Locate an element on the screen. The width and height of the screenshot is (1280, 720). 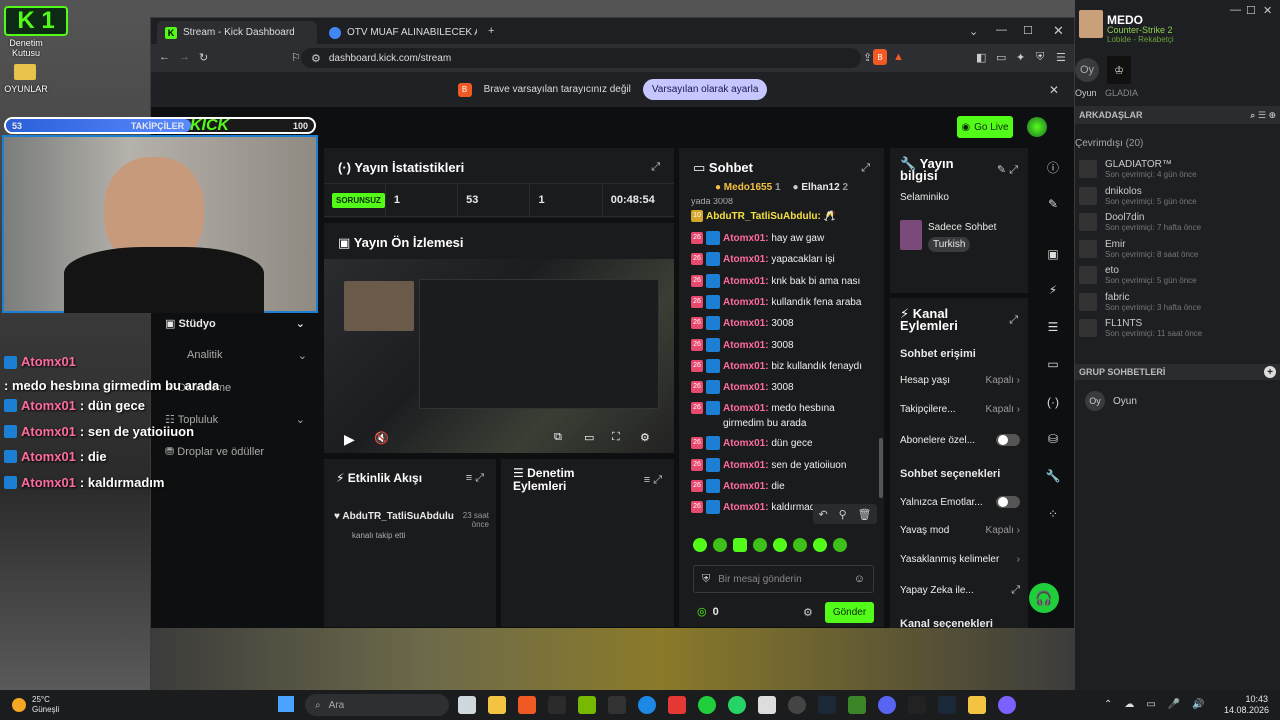
add-group-icon: + is located at coordinates (1270, 372).